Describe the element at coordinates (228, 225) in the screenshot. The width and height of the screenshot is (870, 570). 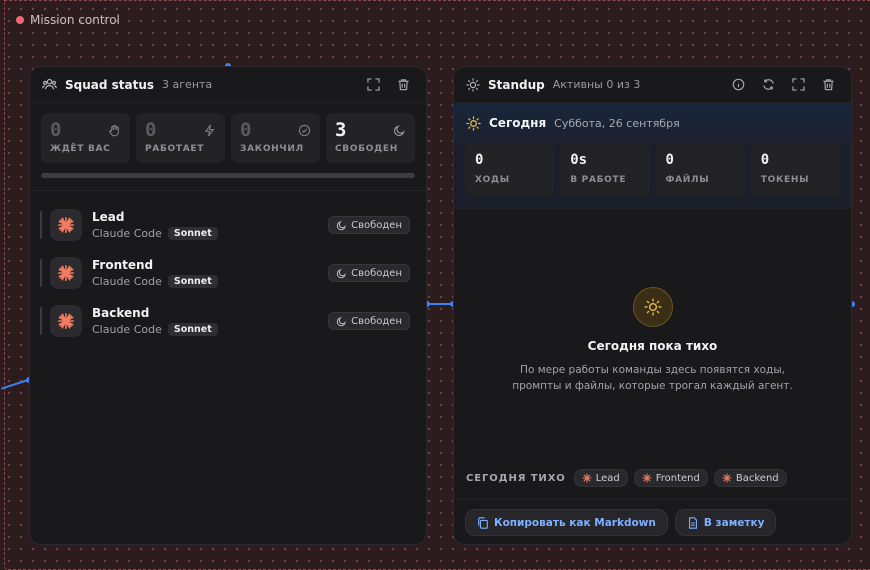
I see `agent-row-lead: Lead Claude Code Sonnet Свободен` at that location.